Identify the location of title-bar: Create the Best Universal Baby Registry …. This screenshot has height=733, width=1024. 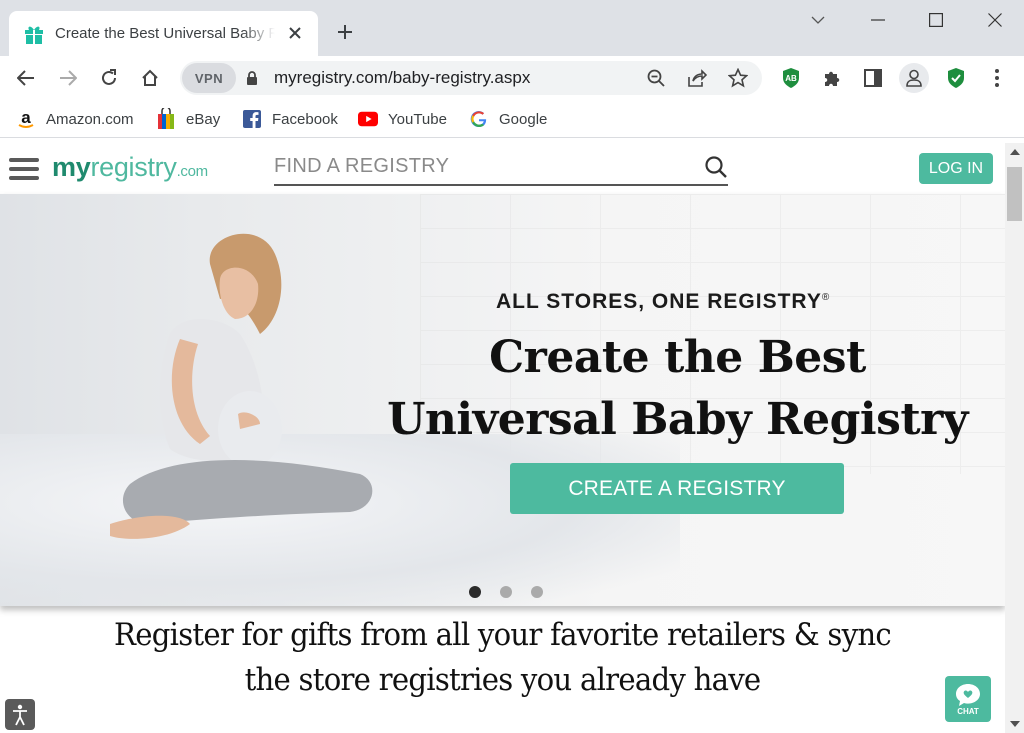
(512, 28).